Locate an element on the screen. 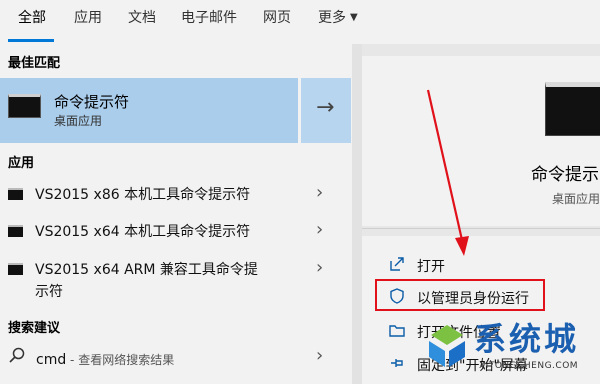 The width and height of the screenshot is (600, 384). annotation-highlight-box is located at coordinates (460, 295).